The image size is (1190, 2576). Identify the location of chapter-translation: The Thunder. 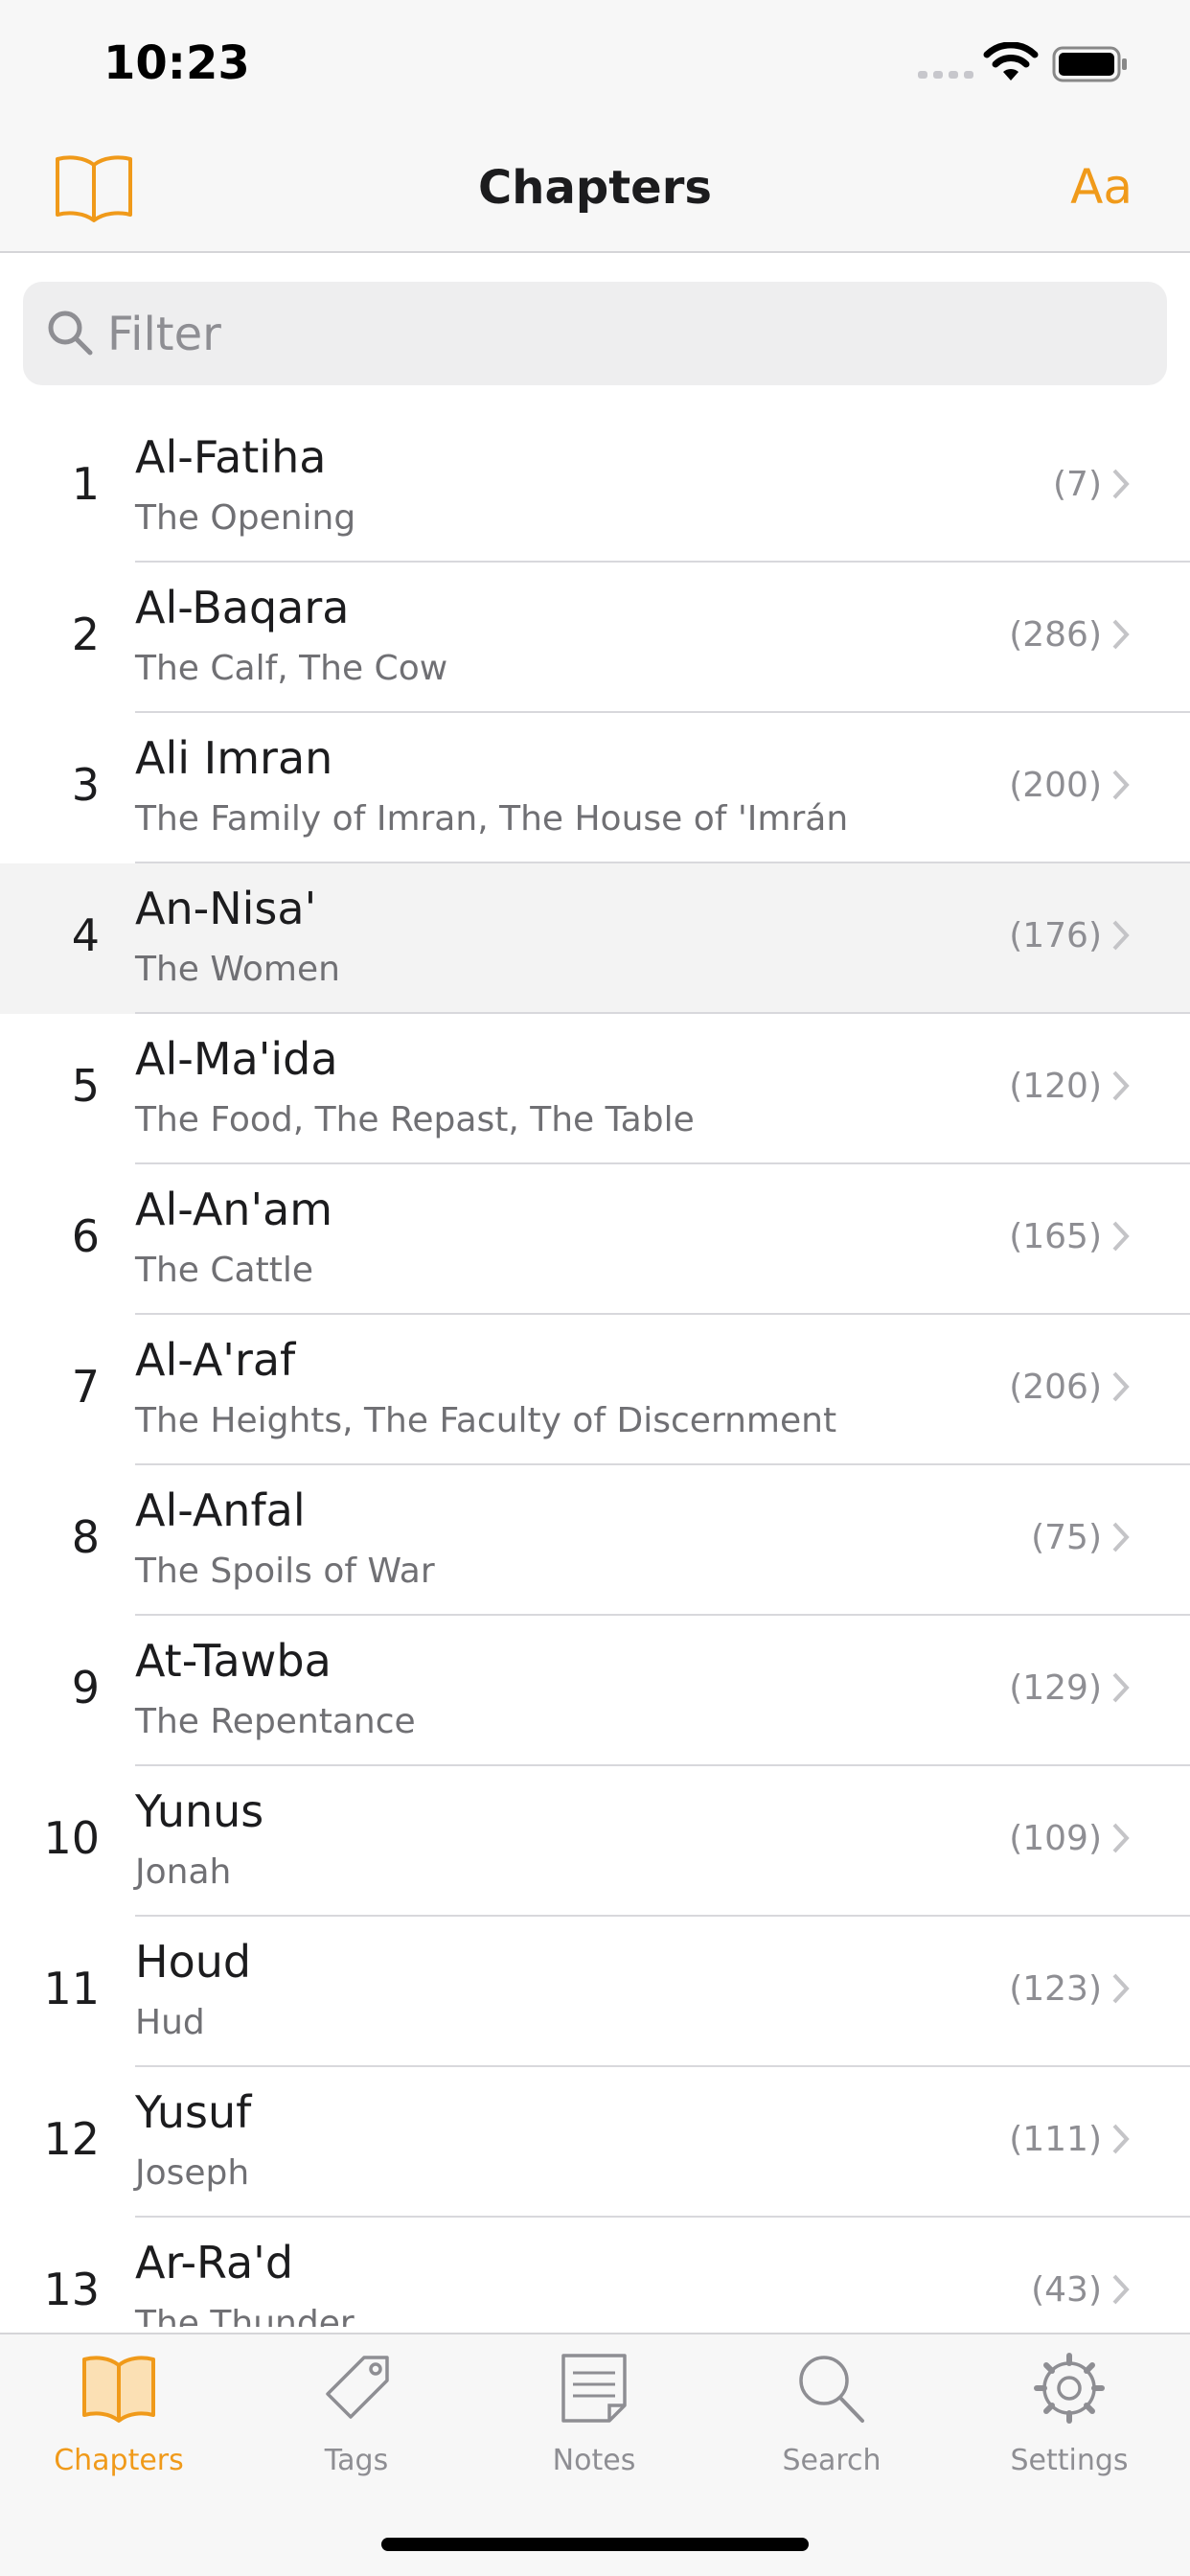
(245, 2315).